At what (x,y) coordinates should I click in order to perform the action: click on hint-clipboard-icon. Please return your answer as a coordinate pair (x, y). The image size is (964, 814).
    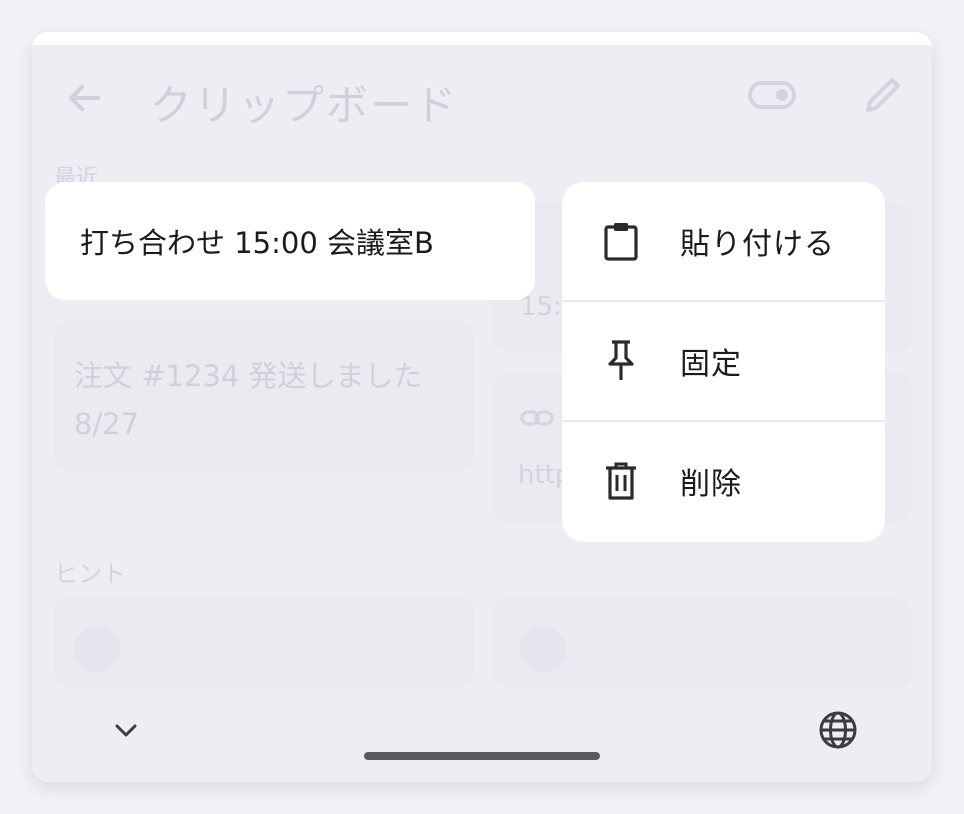
    Looking at the image, I should click on (543, 649).